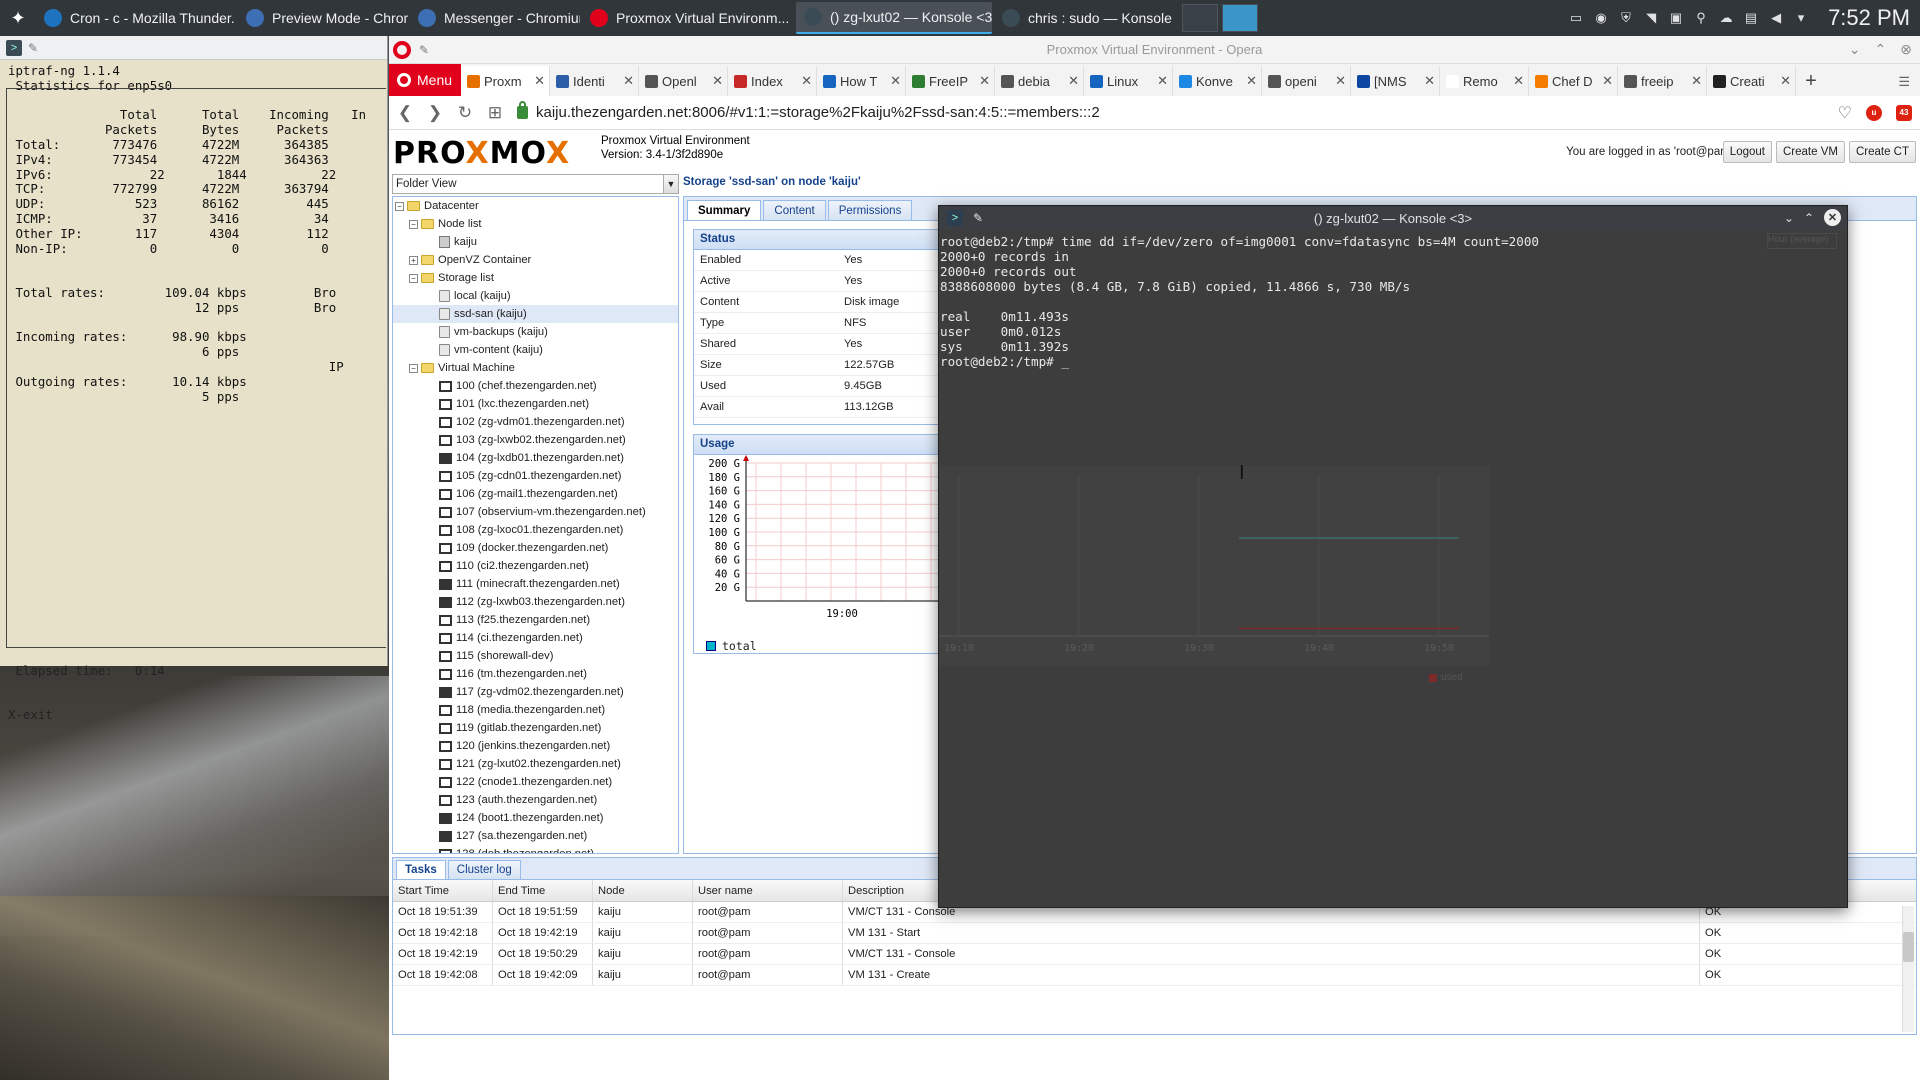  Describe the element at coordinates (670, 184) in the screenshot. I see `chevron-down-icon: ▼` at that location.